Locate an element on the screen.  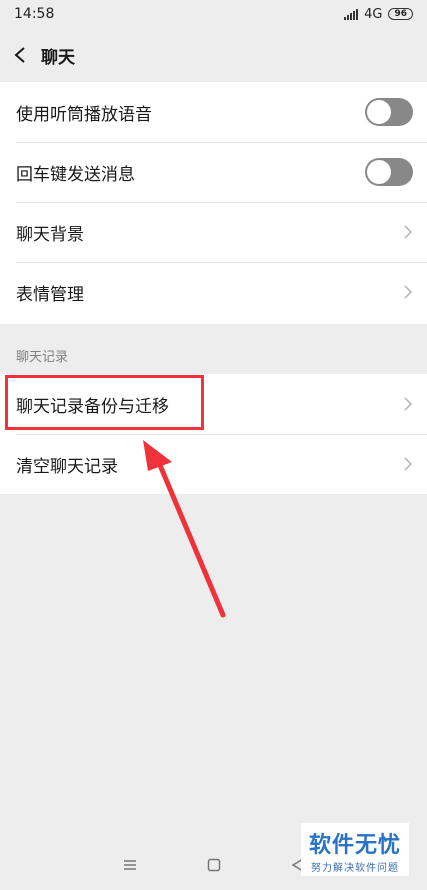
setting-label: 清空聊天记录 is located at coordinates (67, 466).